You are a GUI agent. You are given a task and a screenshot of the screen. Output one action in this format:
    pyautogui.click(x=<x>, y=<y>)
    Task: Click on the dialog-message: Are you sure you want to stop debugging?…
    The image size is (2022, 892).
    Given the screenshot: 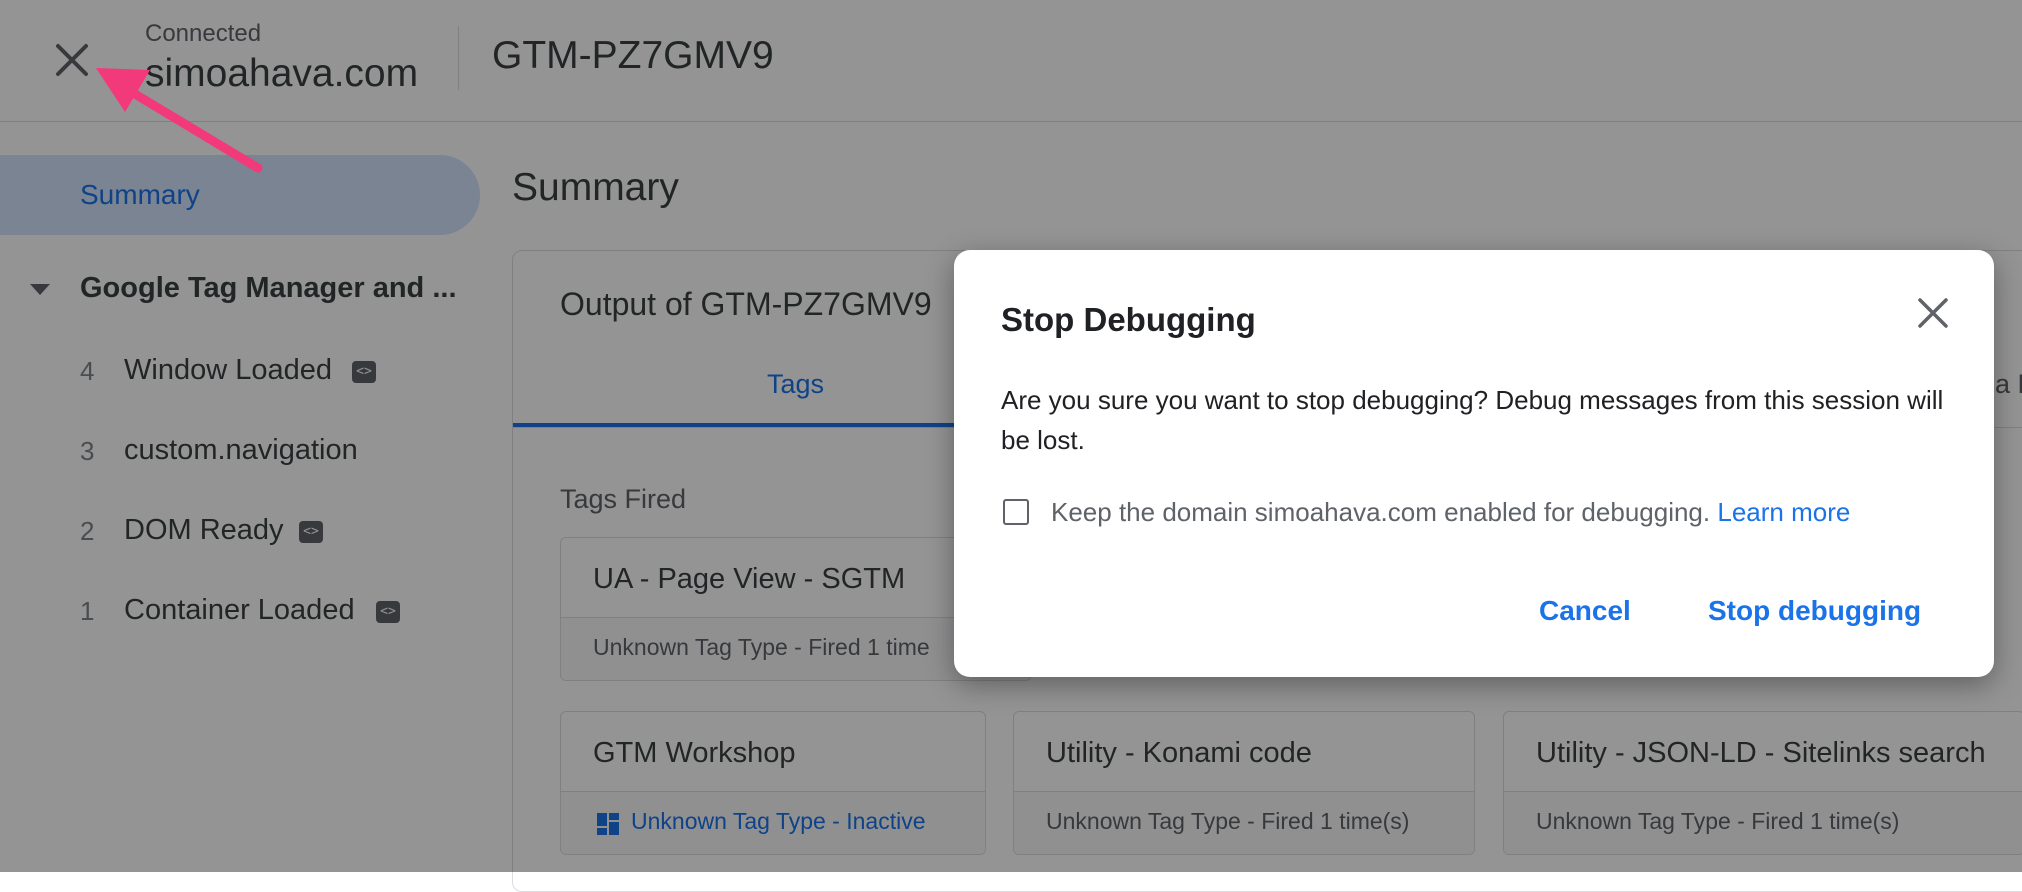 What is the action you would take?
    pyautogui.click(x=1472, y=420)
    